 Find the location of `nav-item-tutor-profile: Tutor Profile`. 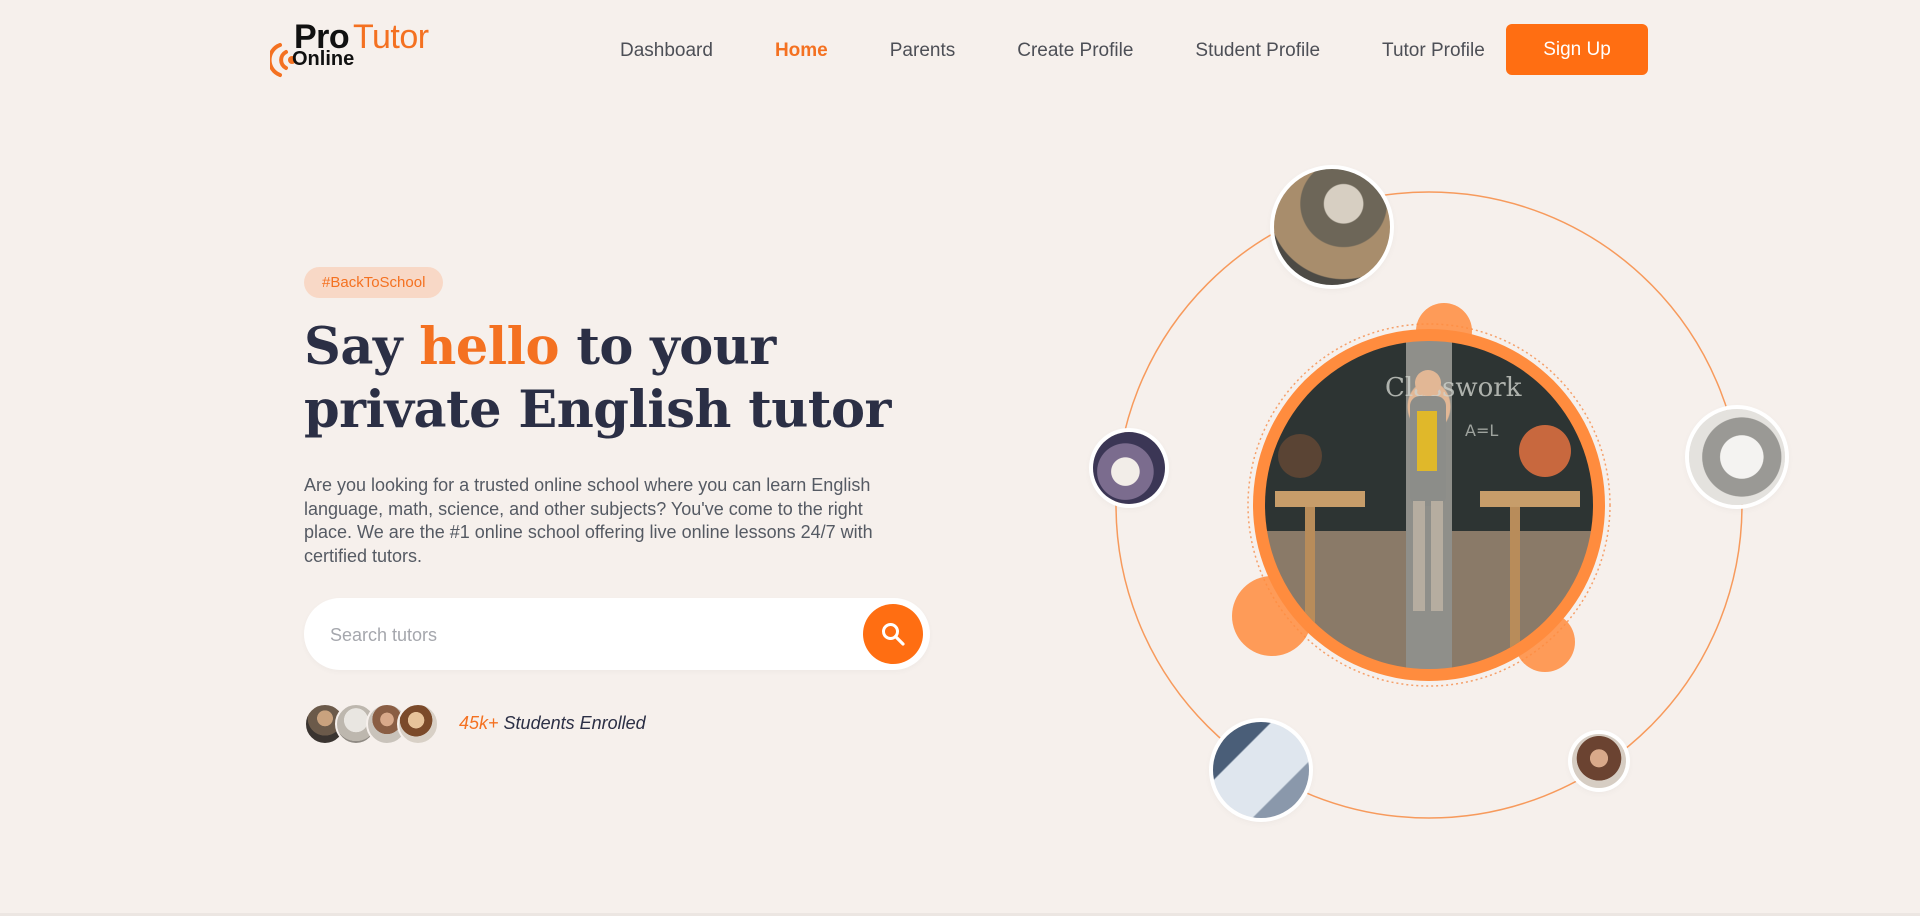

nav-item-tutor-profile: Tutor Profile is located at coordinates (1433, 51).